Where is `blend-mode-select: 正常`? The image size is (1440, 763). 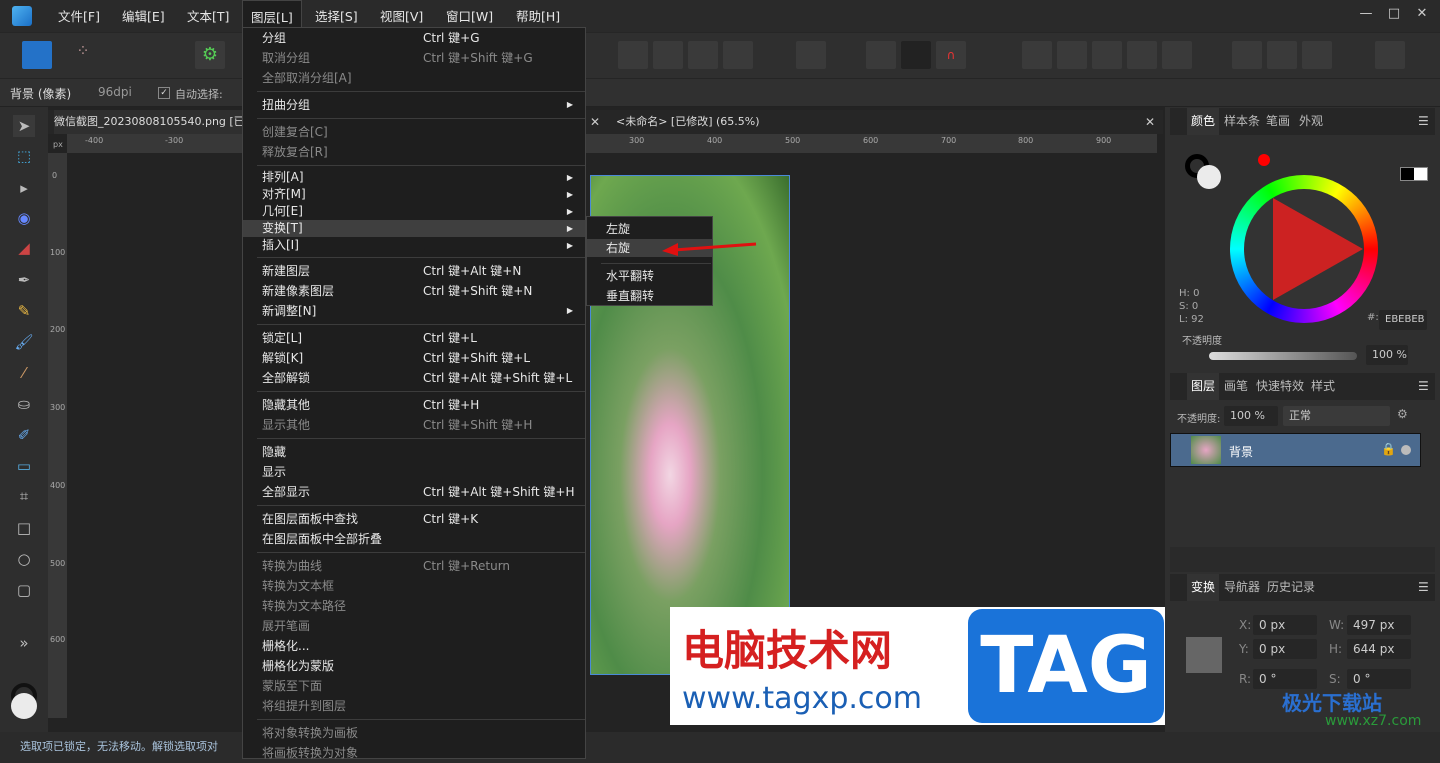 blend-mode-select: 正常 is located at coordinates (1336, 416).